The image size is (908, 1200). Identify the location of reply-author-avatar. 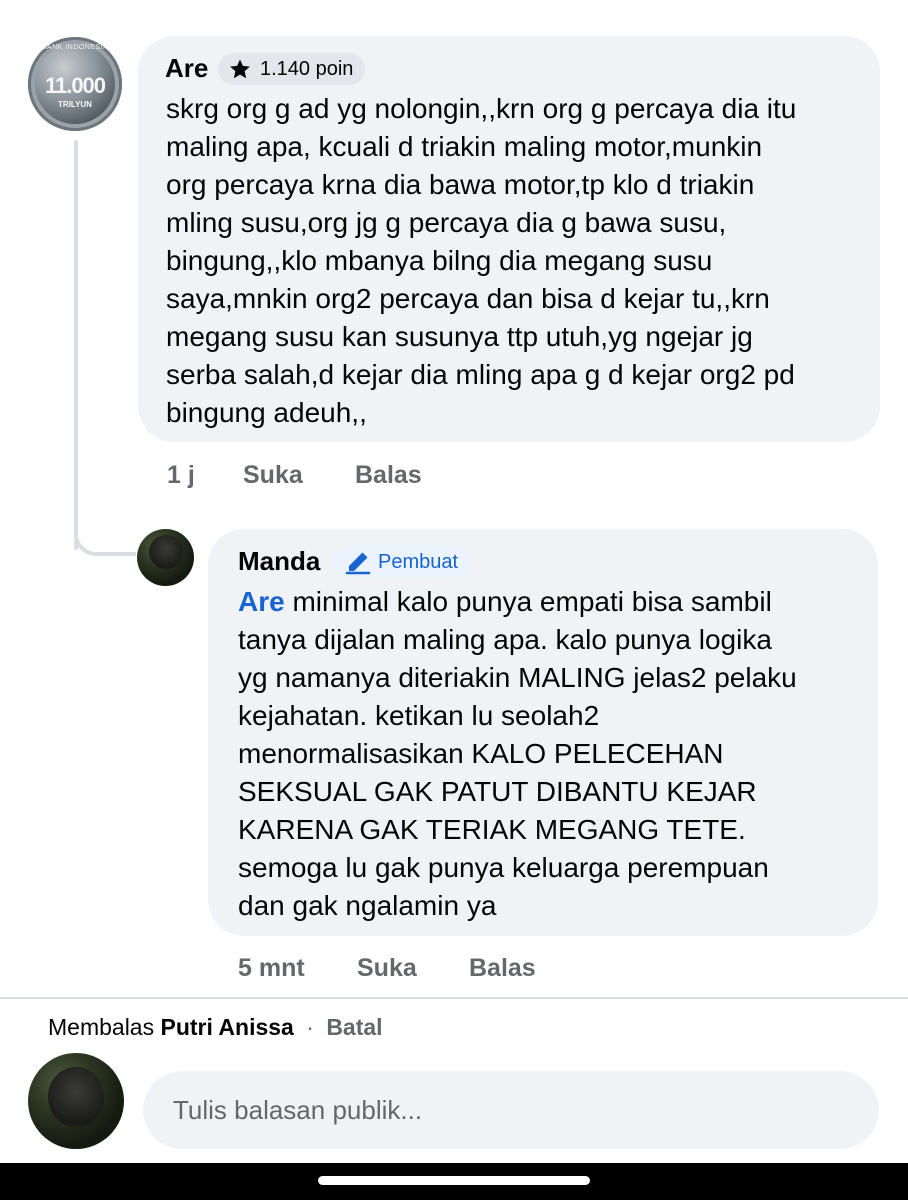
(165, 557).